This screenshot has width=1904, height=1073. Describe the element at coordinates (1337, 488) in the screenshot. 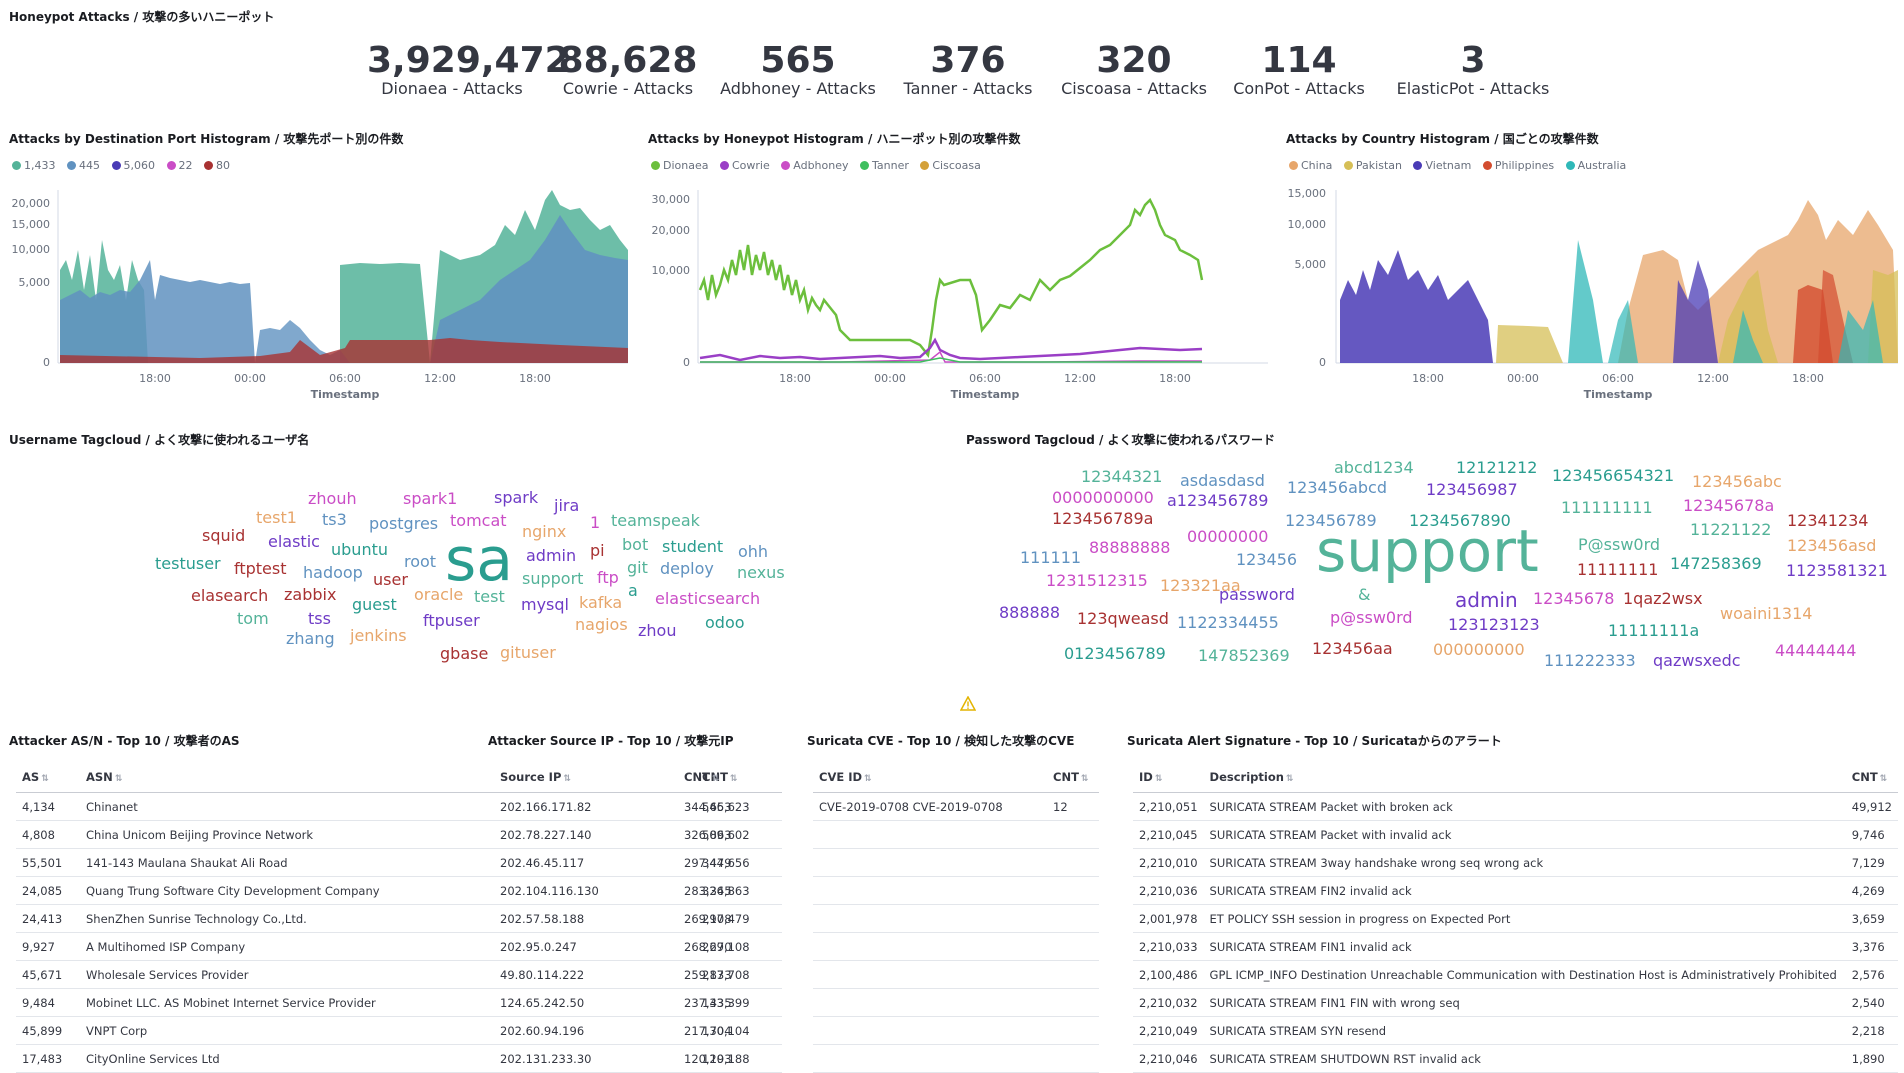

I see `tag: 123456abcd` at that location.